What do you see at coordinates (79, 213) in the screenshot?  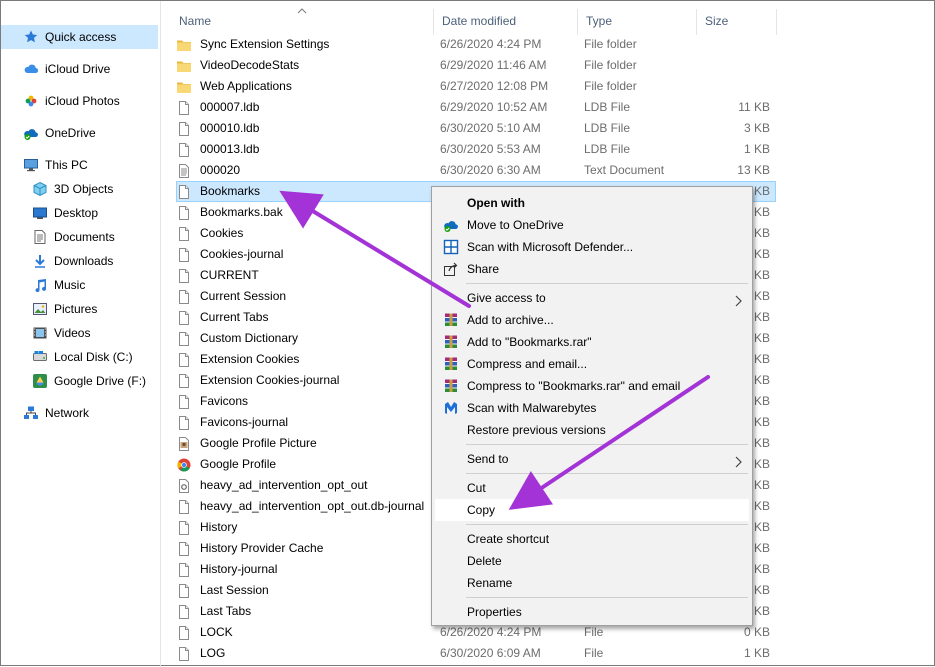 I see `nav-item-desktop: Desktop` at bounding box center [79, 213].